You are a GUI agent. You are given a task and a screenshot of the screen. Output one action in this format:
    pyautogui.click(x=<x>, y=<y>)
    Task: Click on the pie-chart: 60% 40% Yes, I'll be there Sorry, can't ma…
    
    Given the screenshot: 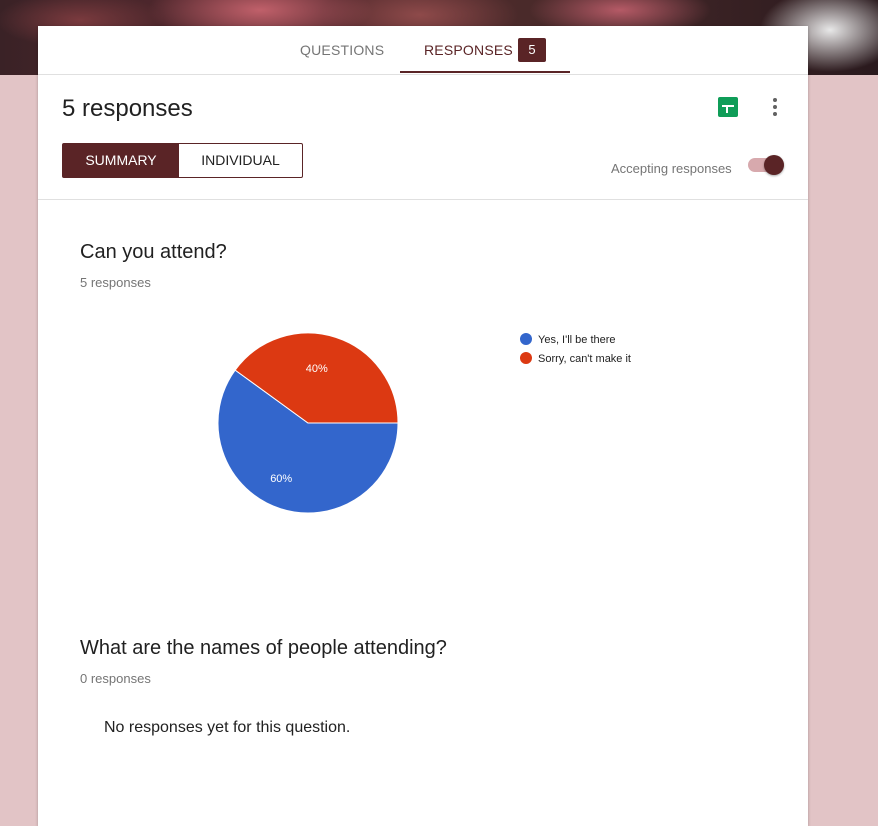 What is the action you would take?
    pyautogui.click(x=424, y=423)
    